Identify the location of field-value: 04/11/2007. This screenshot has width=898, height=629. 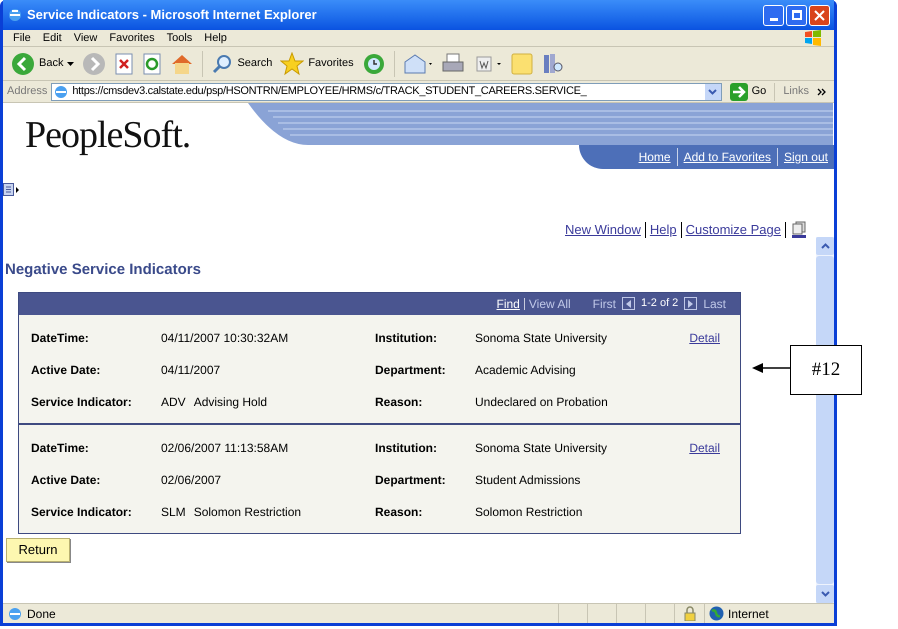
(191, 370).